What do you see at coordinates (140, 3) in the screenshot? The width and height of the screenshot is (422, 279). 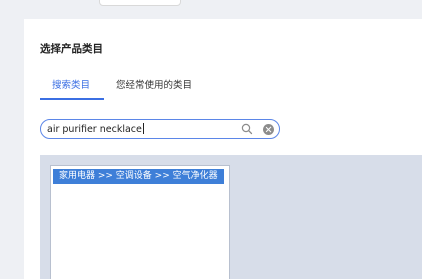 I see `top-button-partial` at bounding box center [140, 3].